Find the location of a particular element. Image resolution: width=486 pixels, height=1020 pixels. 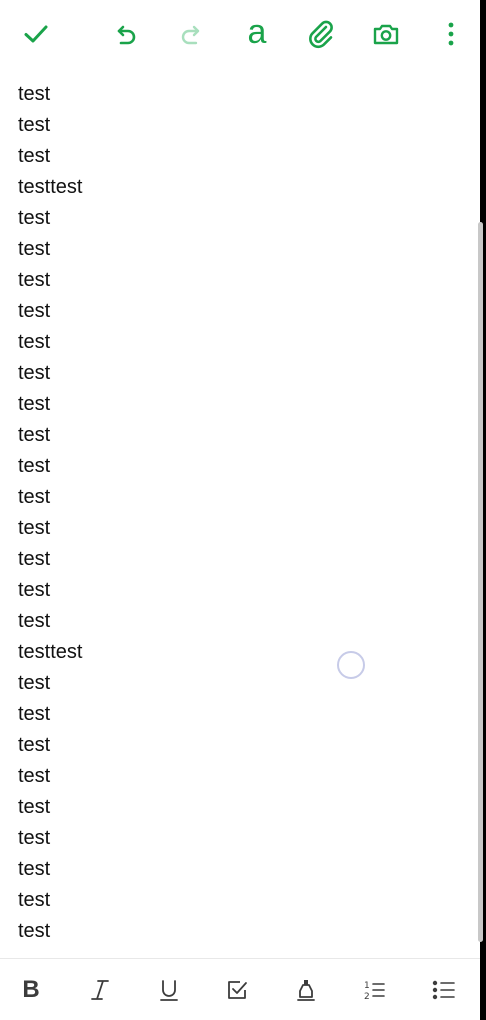

italic-icon is located at coordinates (100, 990).